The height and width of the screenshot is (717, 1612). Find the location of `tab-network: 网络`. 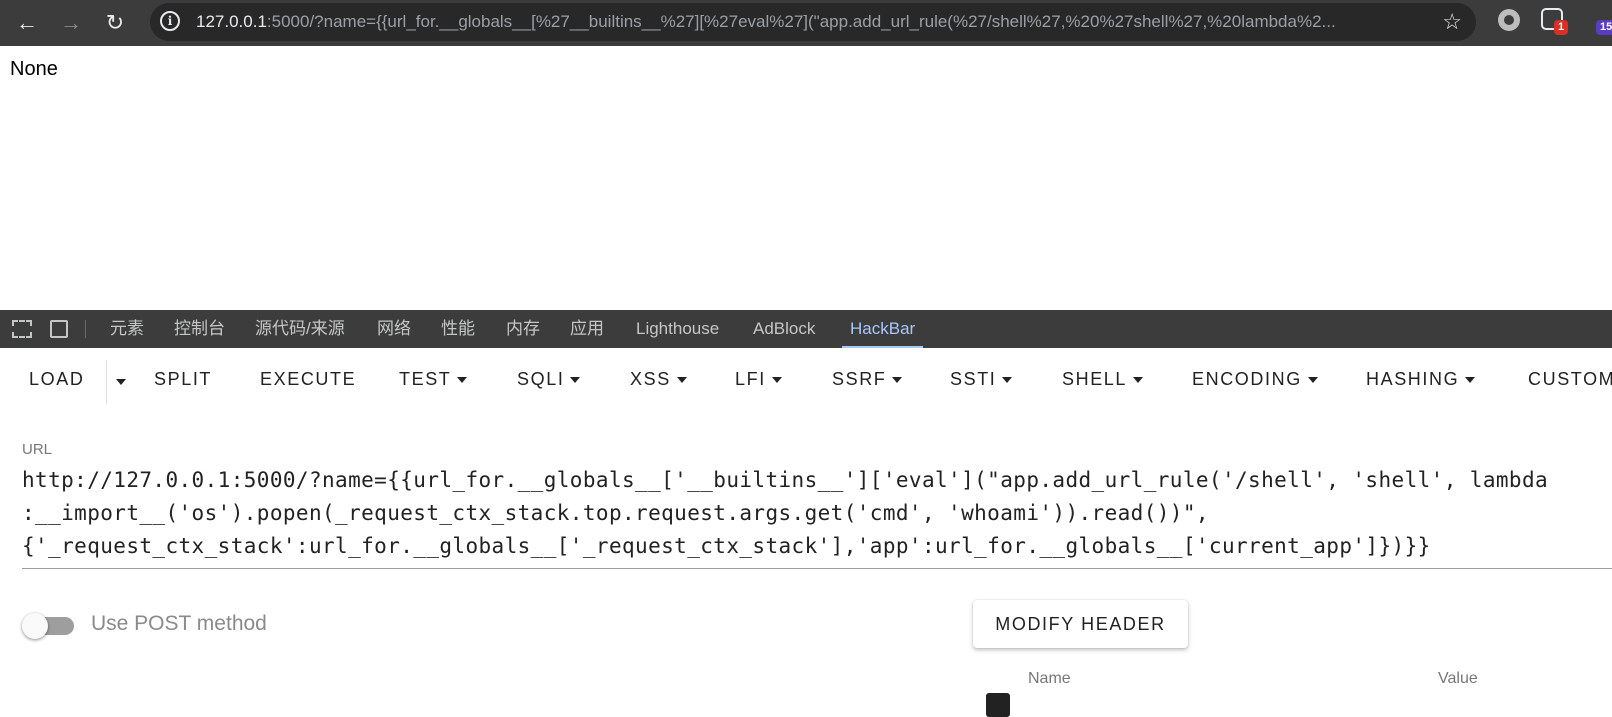

tab-network: 网络 is located at coordinates (394, 329).